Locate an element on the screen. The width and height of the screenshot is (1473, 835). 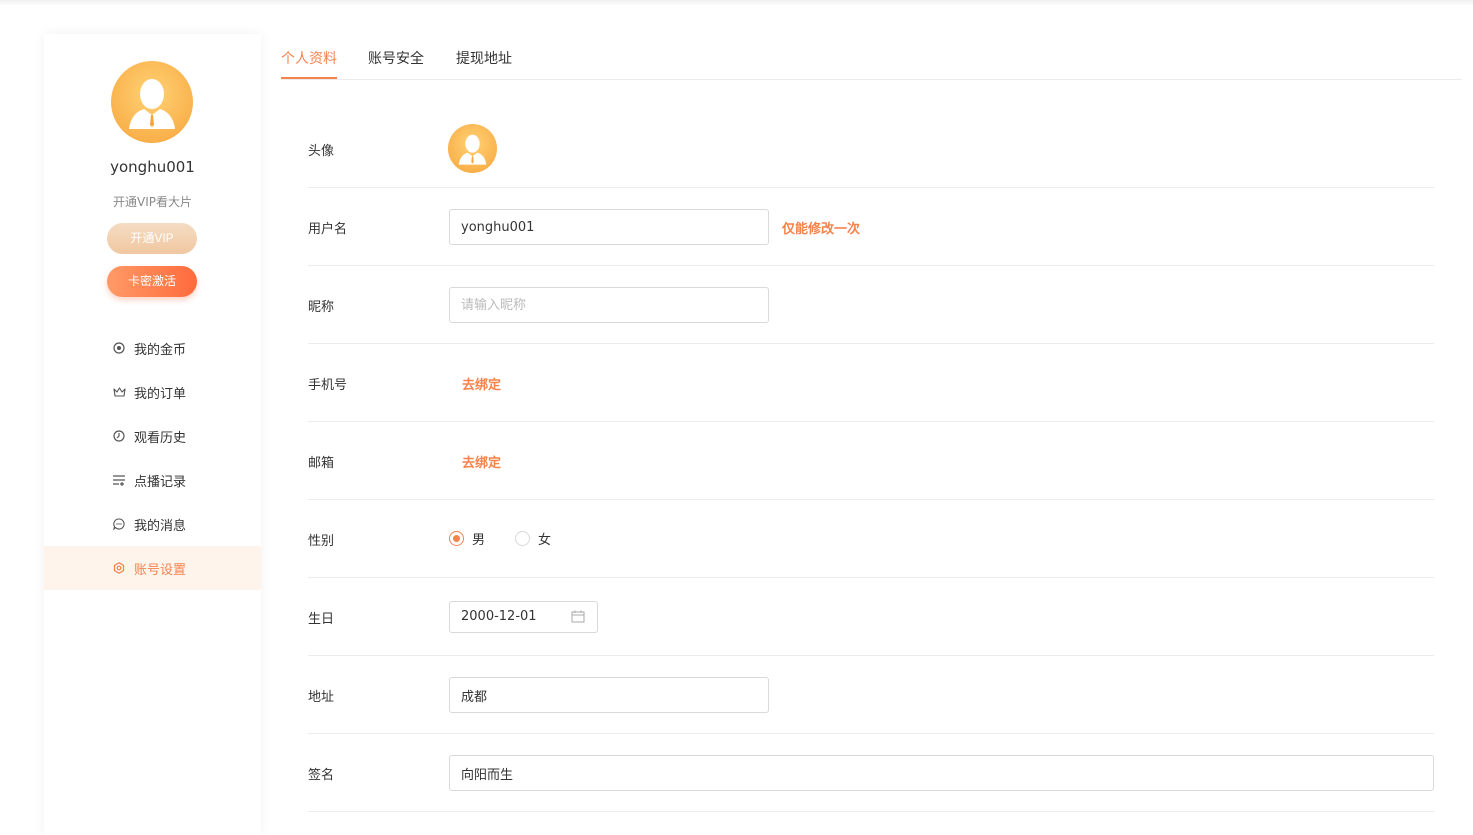
open-vip-button: 开通VIP is located at coordinates (152, 238).